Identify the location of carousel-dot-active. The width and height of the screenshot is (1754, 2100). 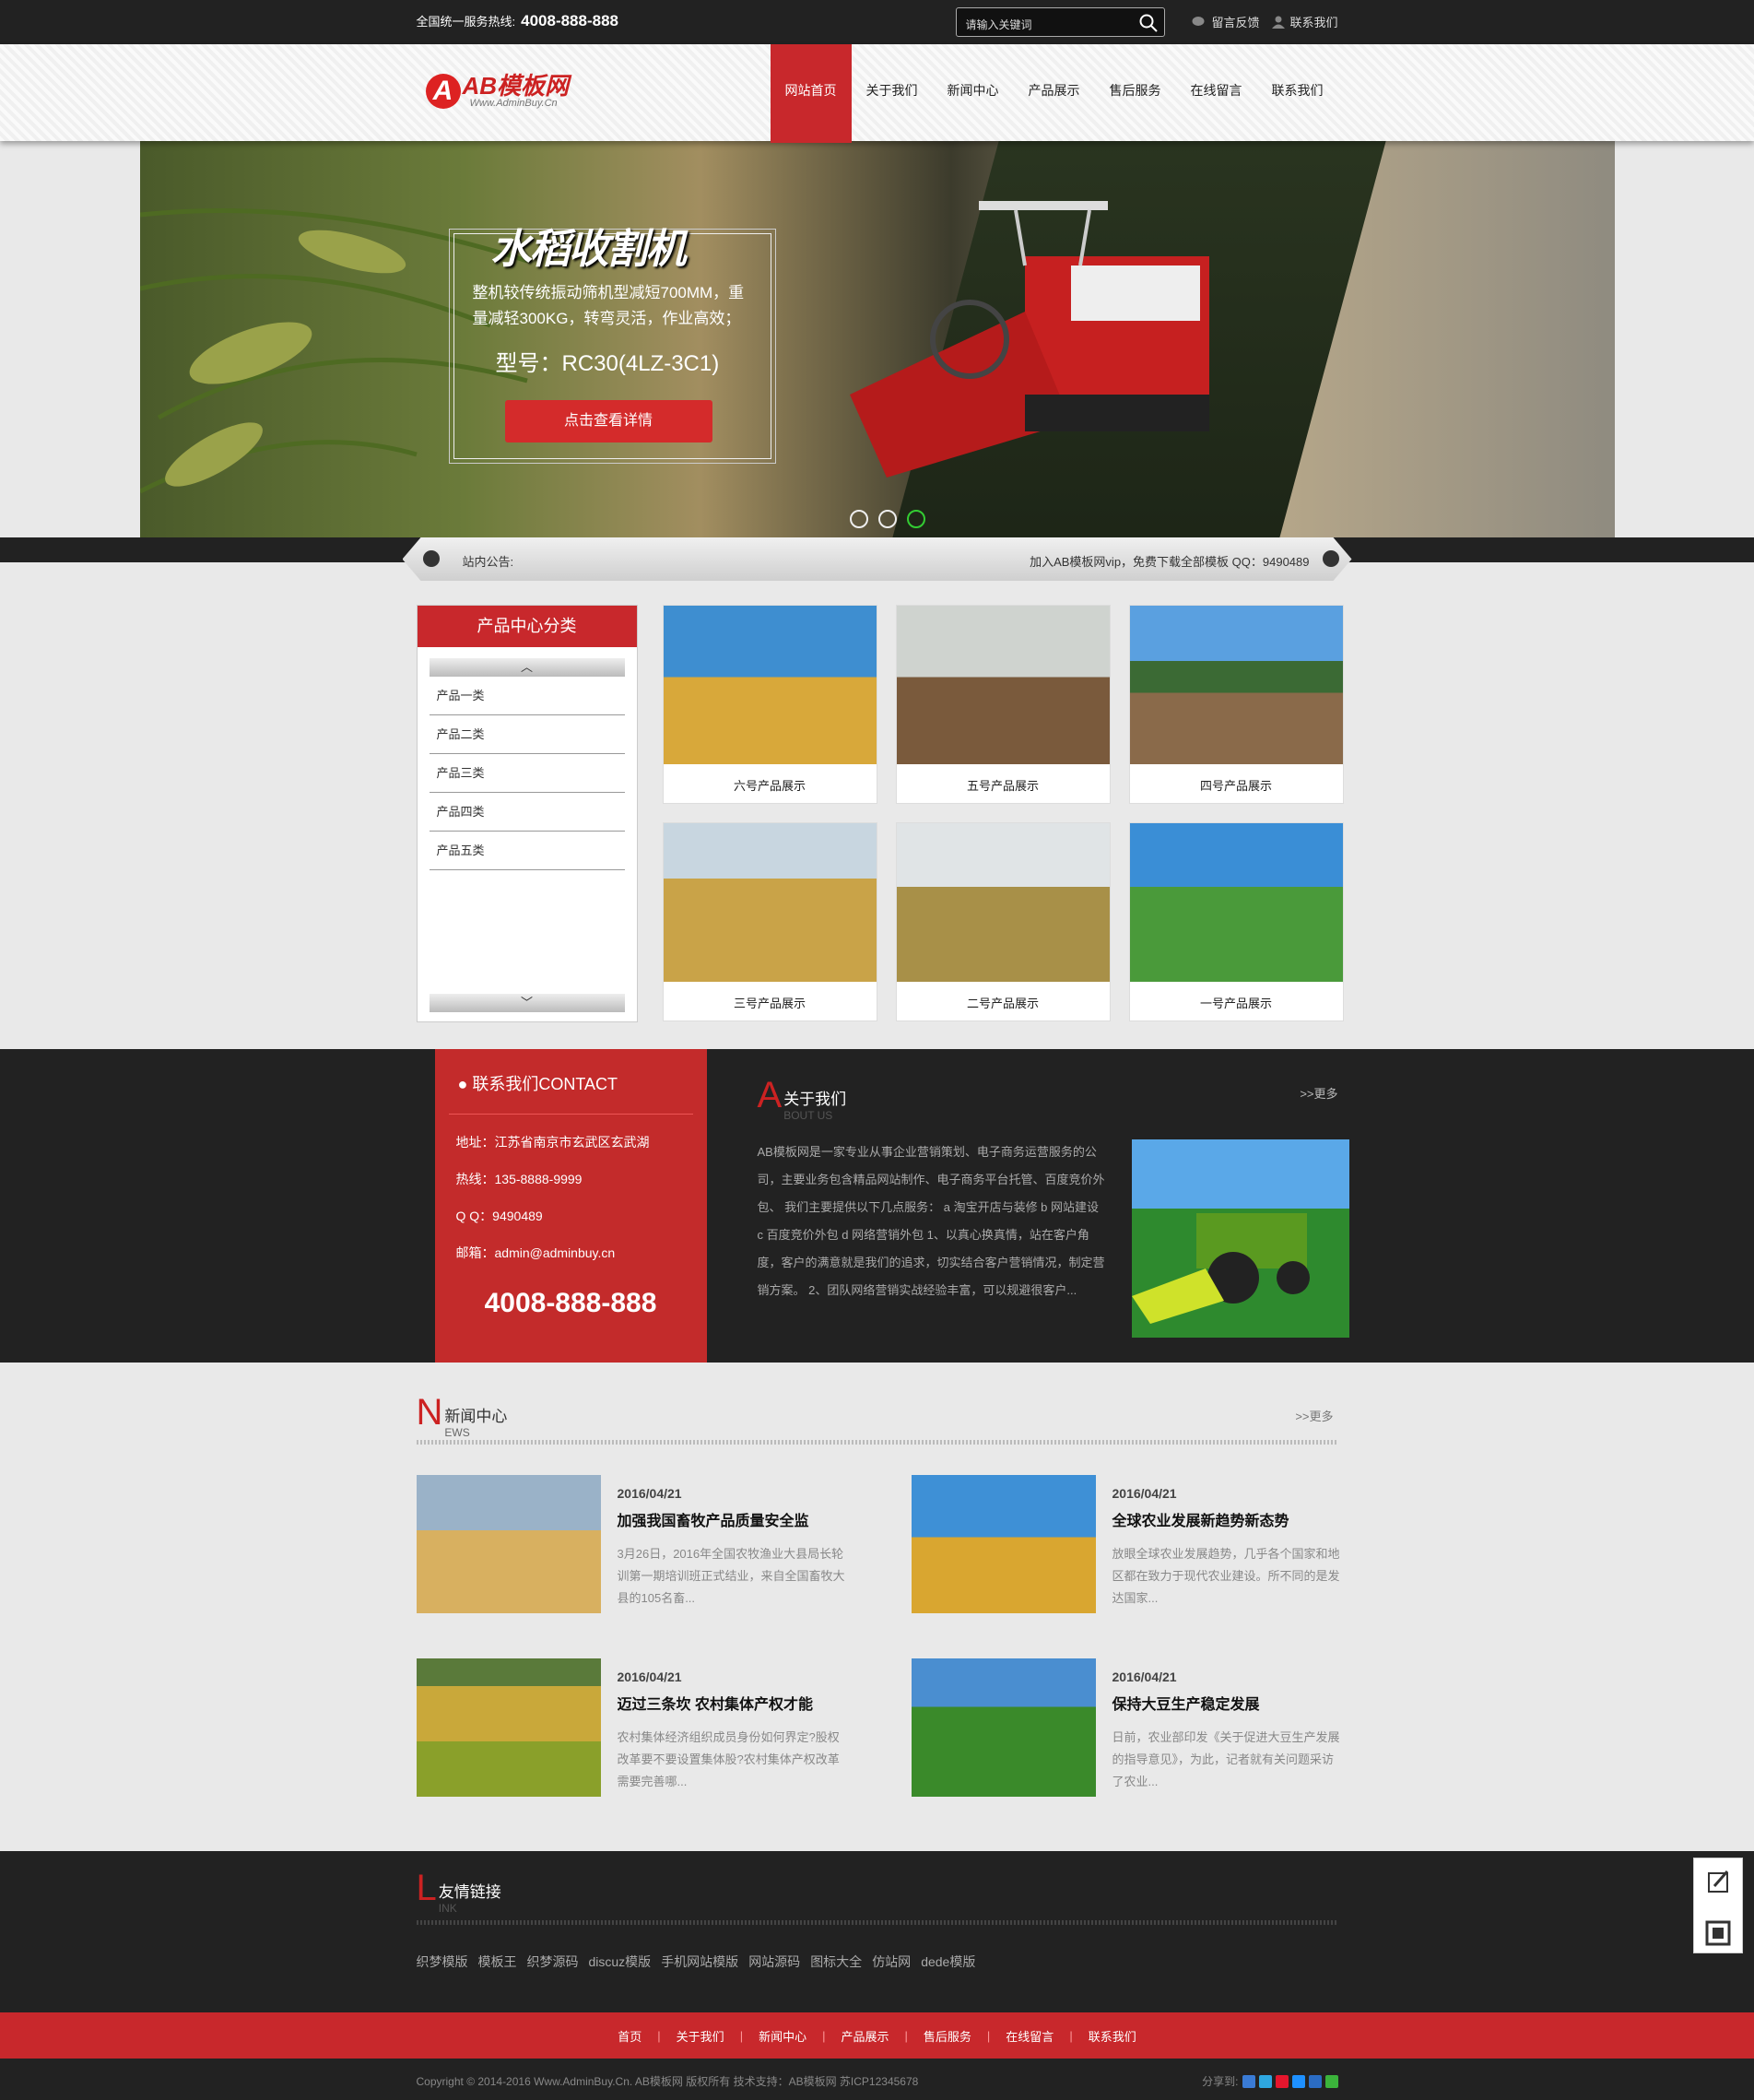
(915, 519).